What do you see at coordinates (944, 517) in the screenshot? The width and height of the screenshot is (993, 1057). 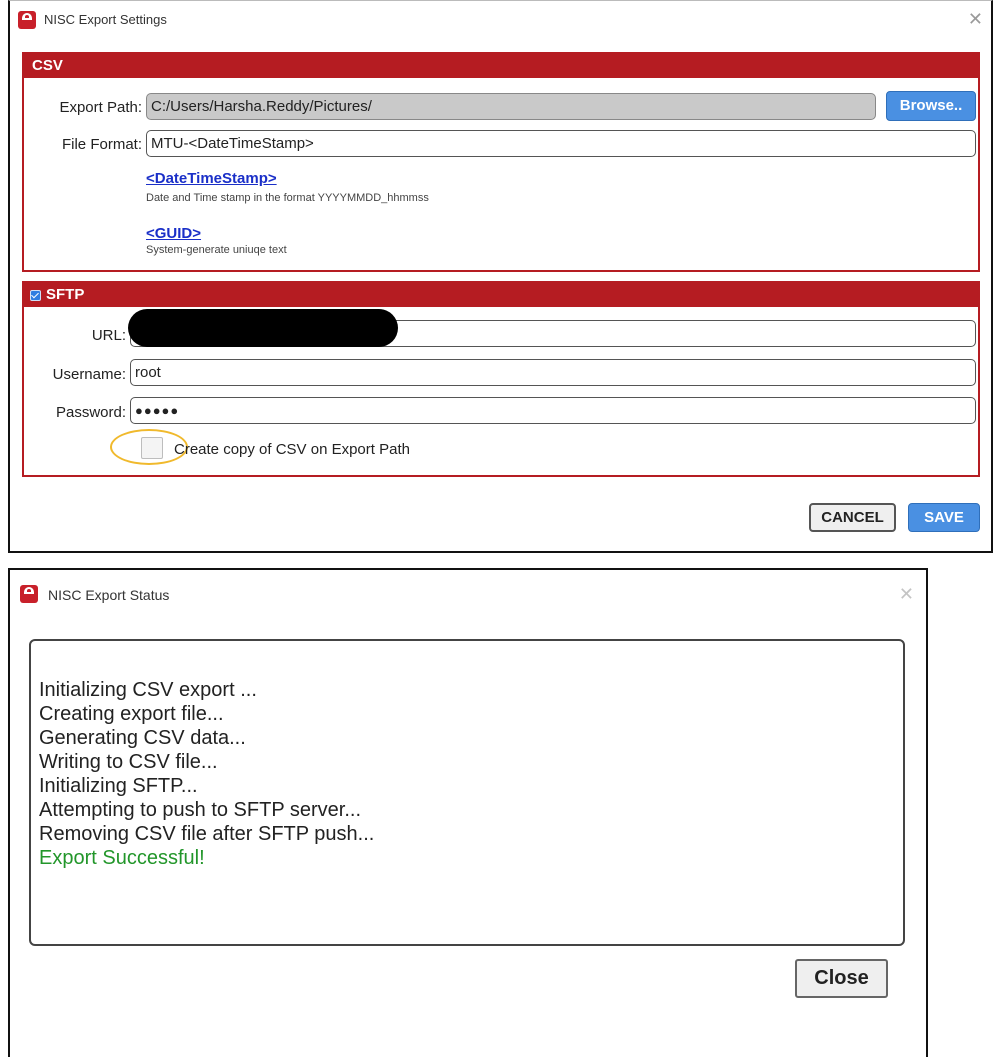 I see `save-button: SAVE` at bounding box center [944, 517].